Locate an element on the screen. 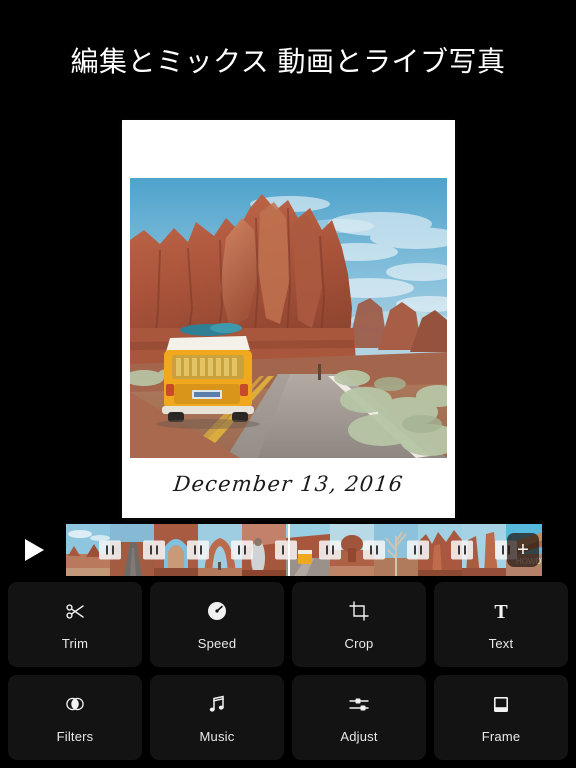  plus-icon: + is located at coordinates (523, 550).